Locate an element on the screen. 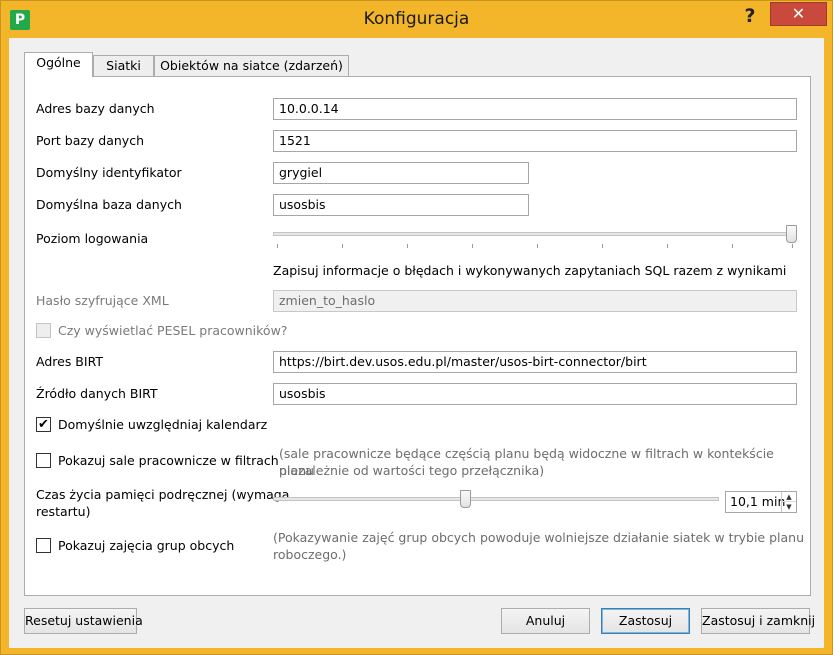 The width and height of the screenshot is (833, 655). cache-lifetime-label-line1: Czas życia pamięci podręcznej (wymaga is located at coordinates (163, 494).